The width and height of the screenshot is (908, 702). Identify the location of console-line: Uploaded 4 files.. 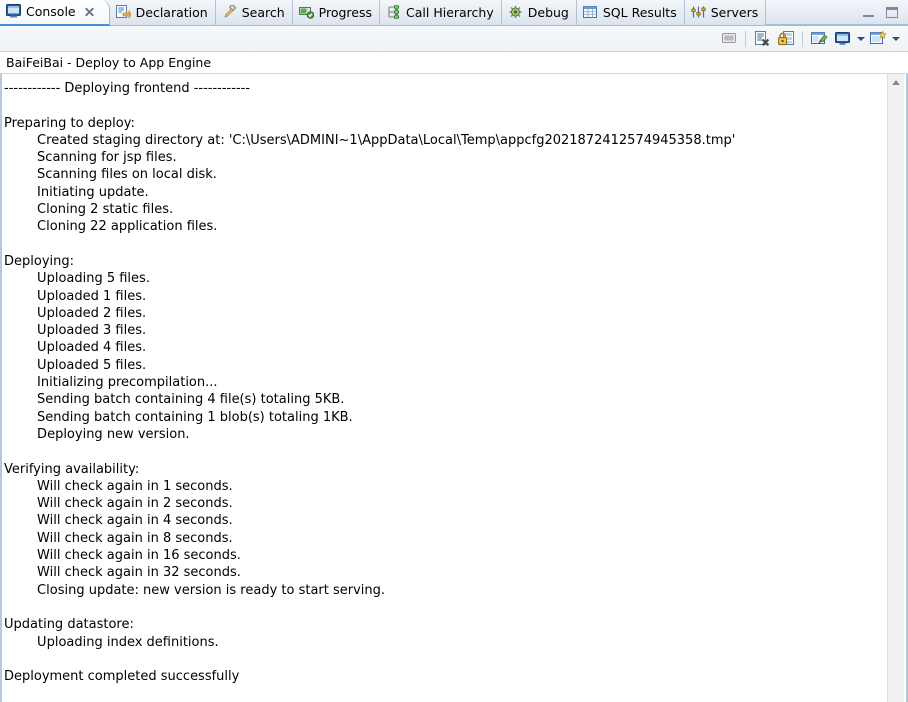
(75, 348).